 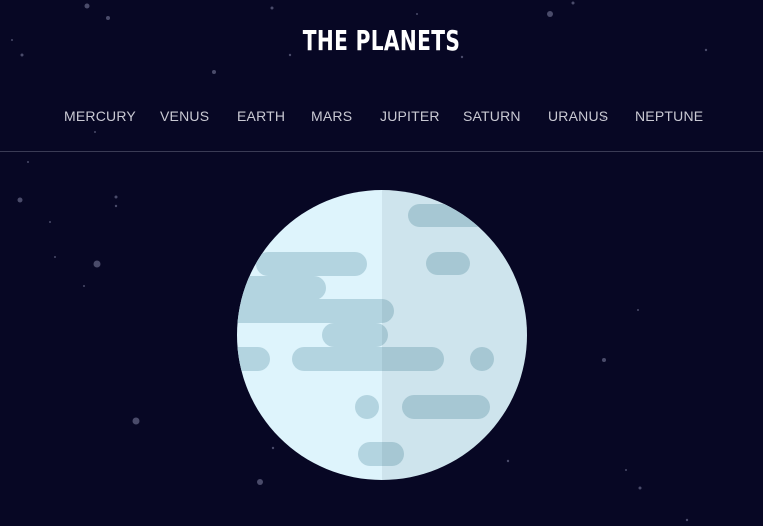 I want to click on header-divider, so click(x=381, y=151).